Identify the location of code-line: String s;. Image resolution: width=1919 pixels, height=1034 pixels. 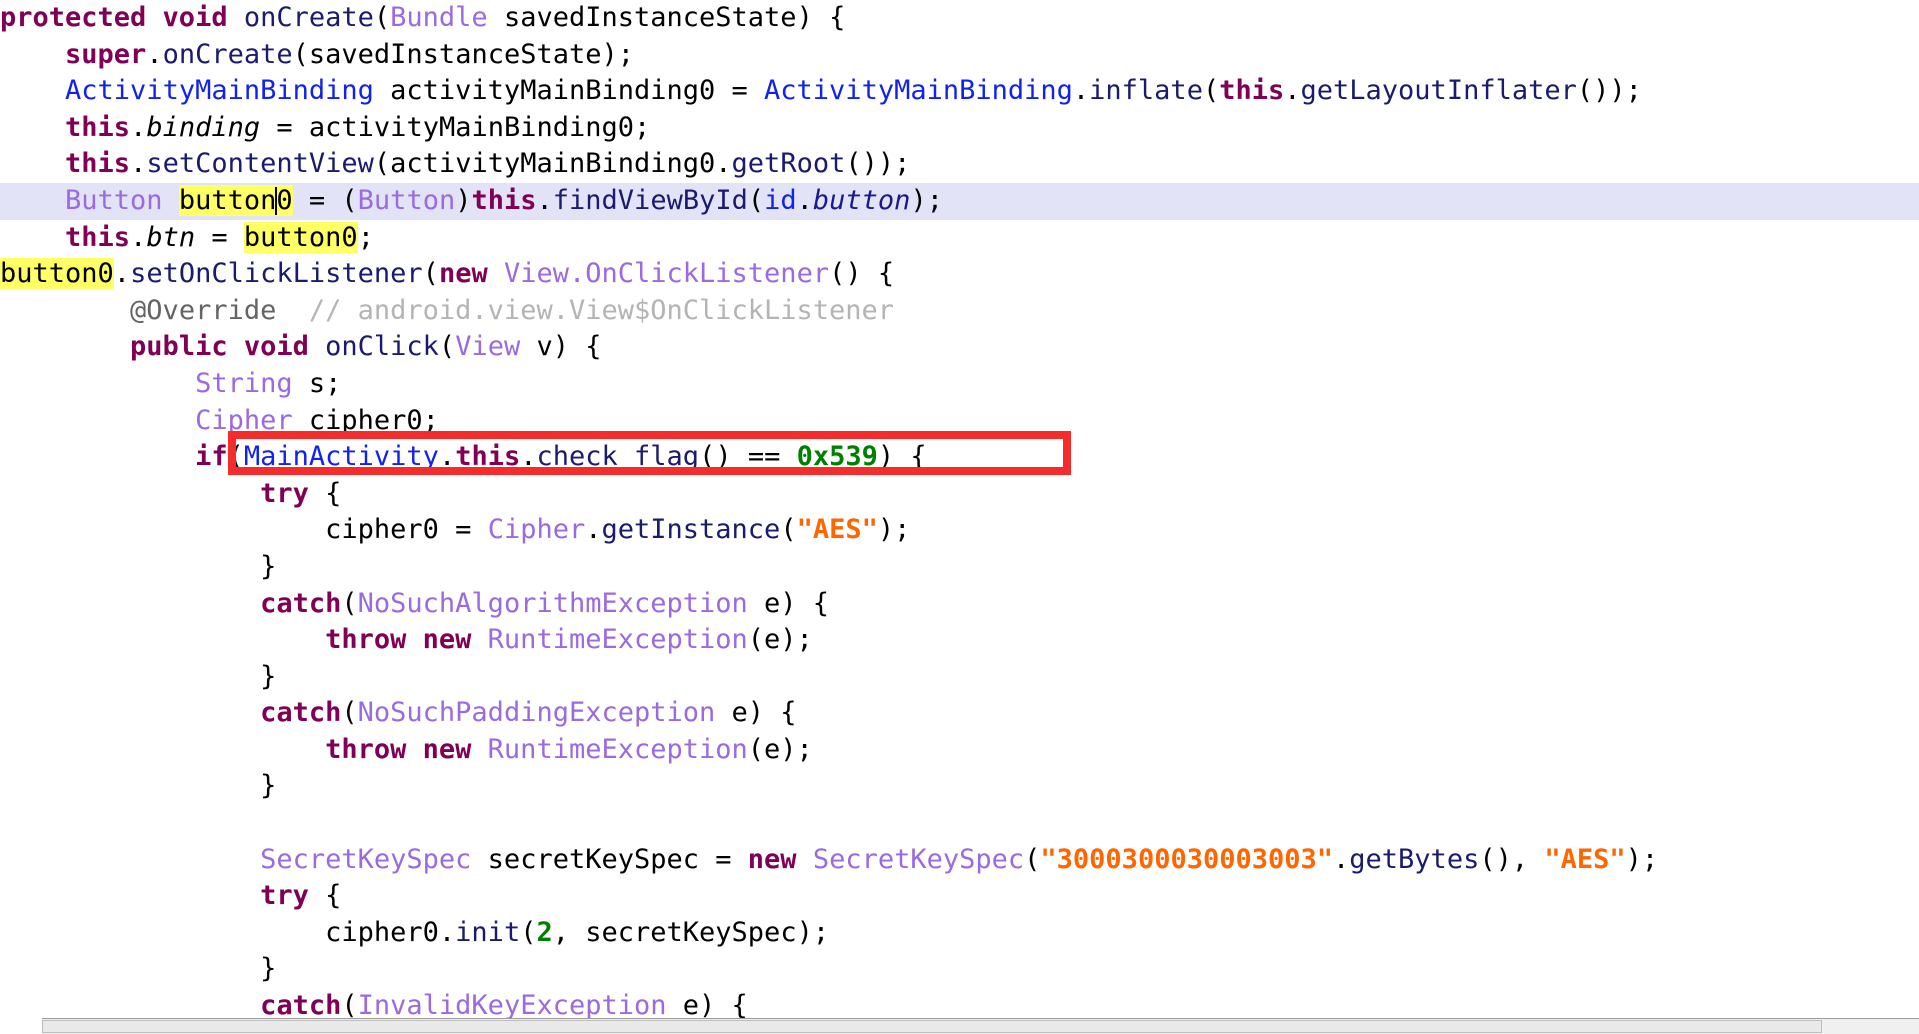
(959, 384).